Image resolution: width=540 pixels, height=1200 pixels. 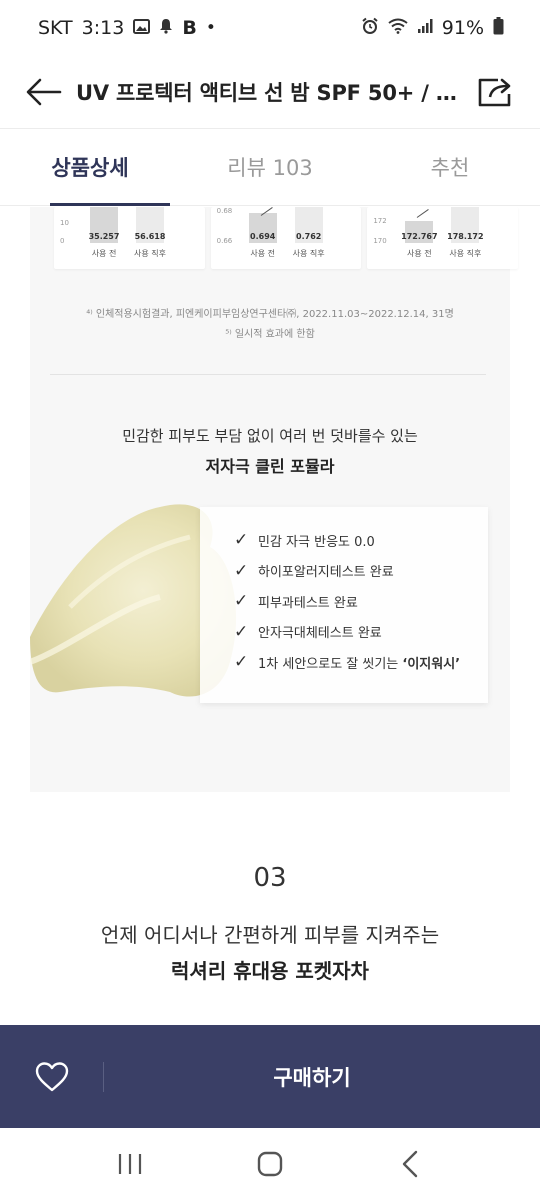 I want to click on value-before: 0.694, so click(x=263, y=236).